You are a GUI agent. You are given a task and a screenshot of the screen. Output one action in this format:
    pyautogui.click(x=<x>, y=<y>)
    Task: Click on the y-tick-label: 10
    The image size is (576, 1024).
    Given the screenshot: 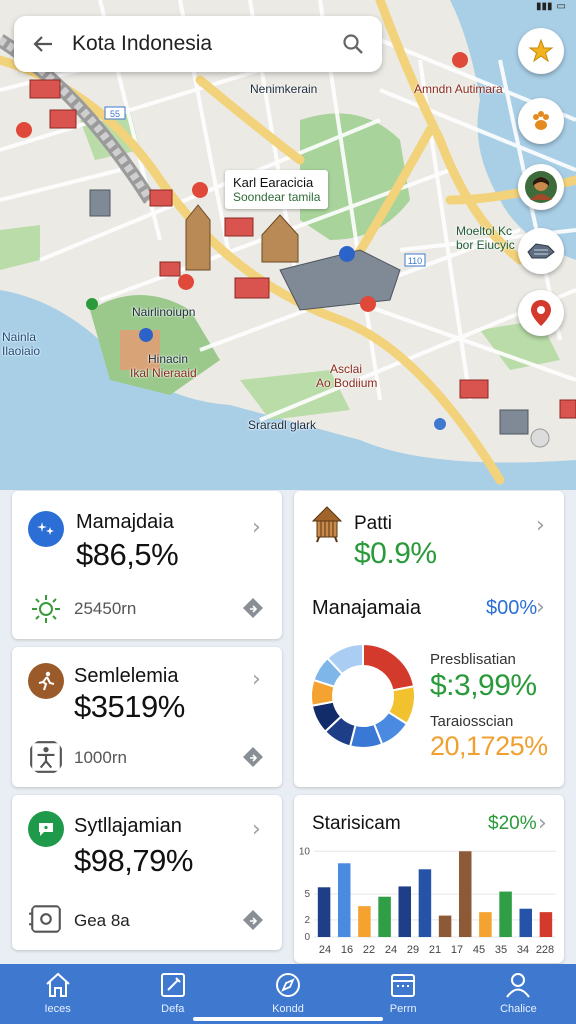 What is the action you would take?
    pyautogui.click(x=305, y=851)
    